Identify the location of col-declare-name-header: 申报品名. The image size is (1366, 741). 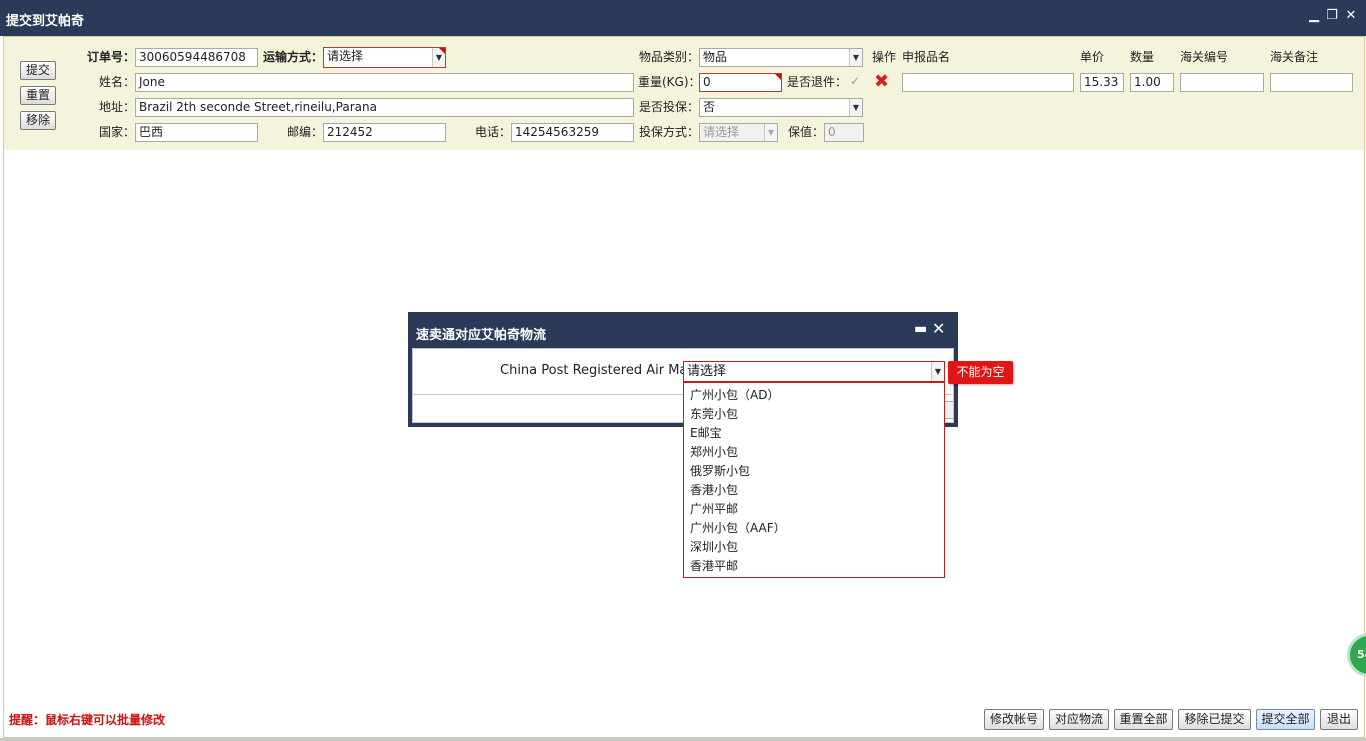
(926, 57).